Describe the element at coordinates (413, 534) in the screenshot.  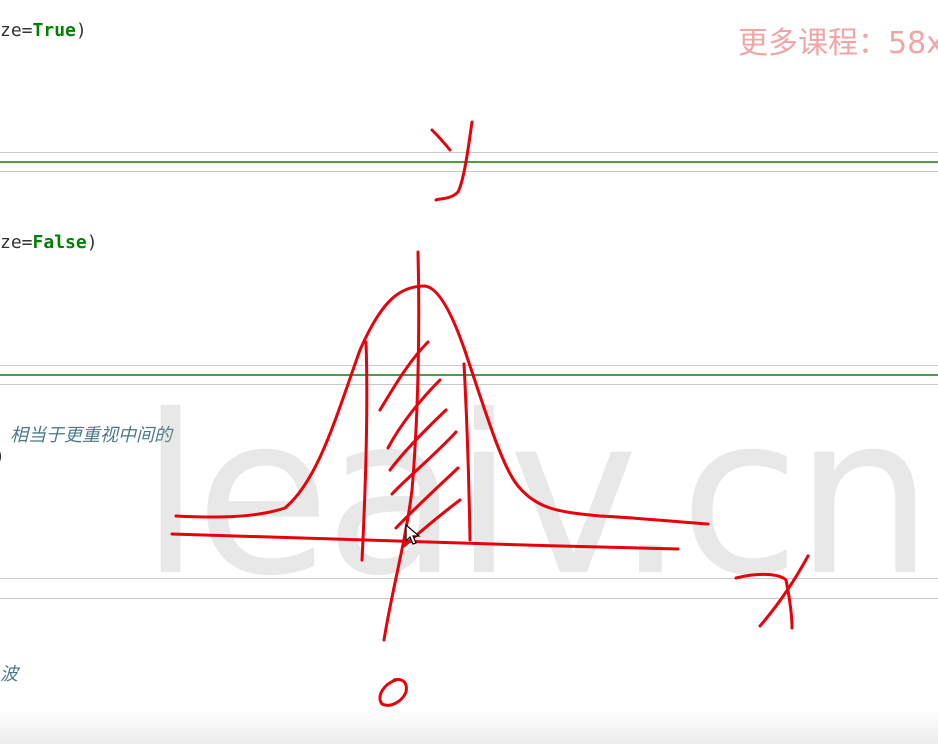
I see `mouse-cursor-icon` at that location.